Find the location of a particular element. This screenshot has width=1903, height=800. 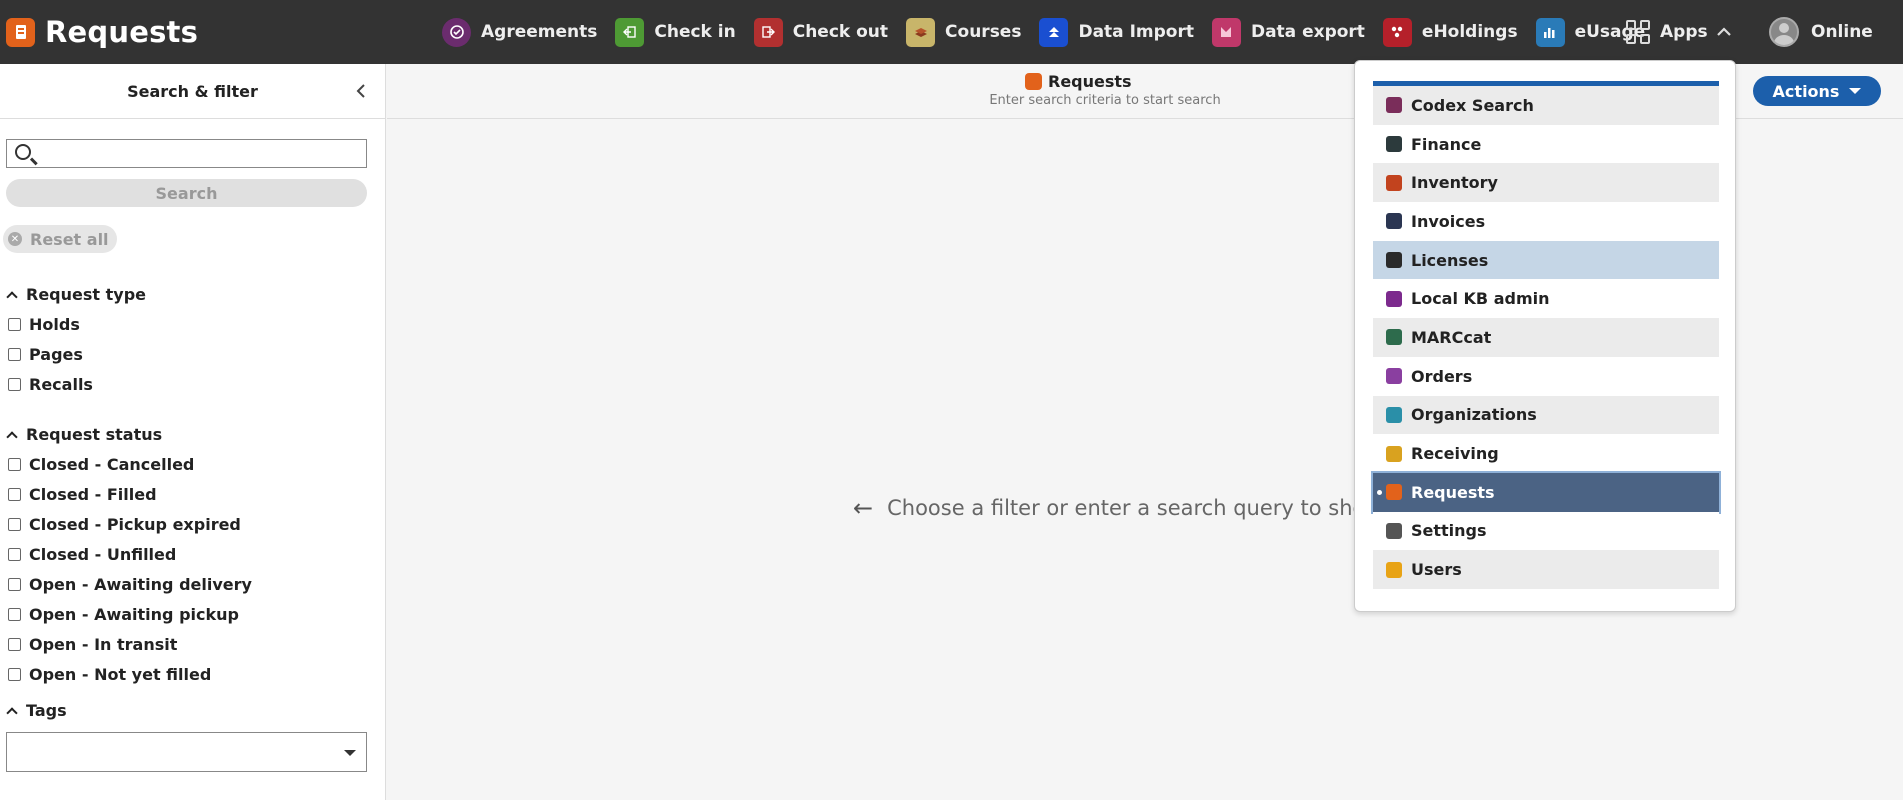

reset-all-button: ✕ Reset all is located at coordinates (60, 239).